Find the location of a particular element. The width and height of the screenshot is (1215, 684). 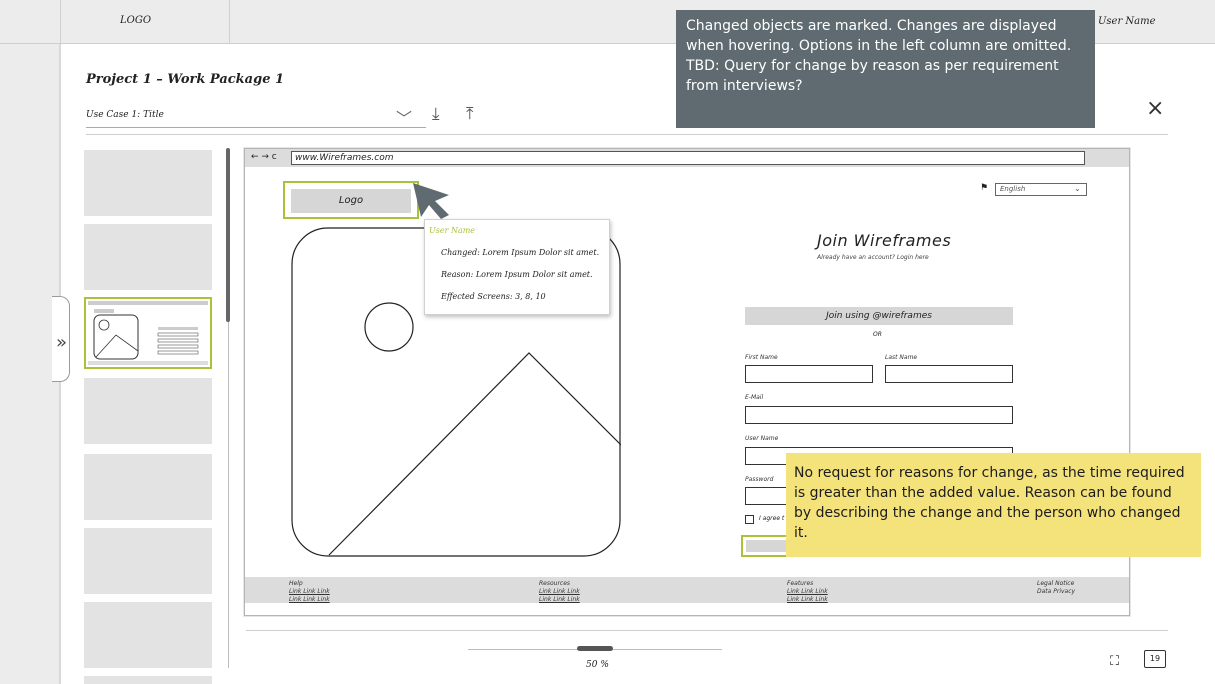

chevron-down-icon: ⌄ is located at coordinates (1077, 188).